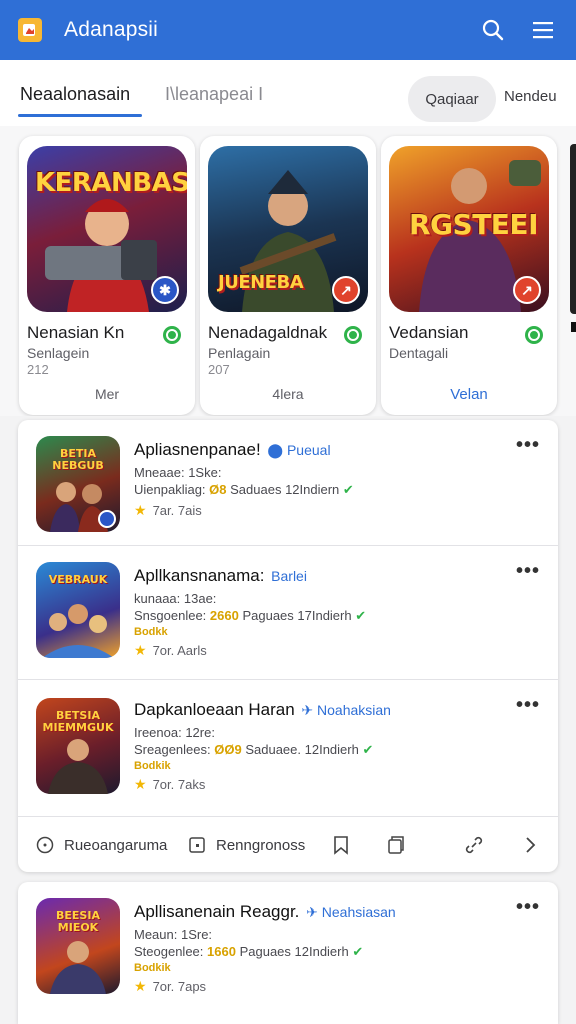  I want to click on app-title: Apllkansnanama: Barlei, so click(220, 576).